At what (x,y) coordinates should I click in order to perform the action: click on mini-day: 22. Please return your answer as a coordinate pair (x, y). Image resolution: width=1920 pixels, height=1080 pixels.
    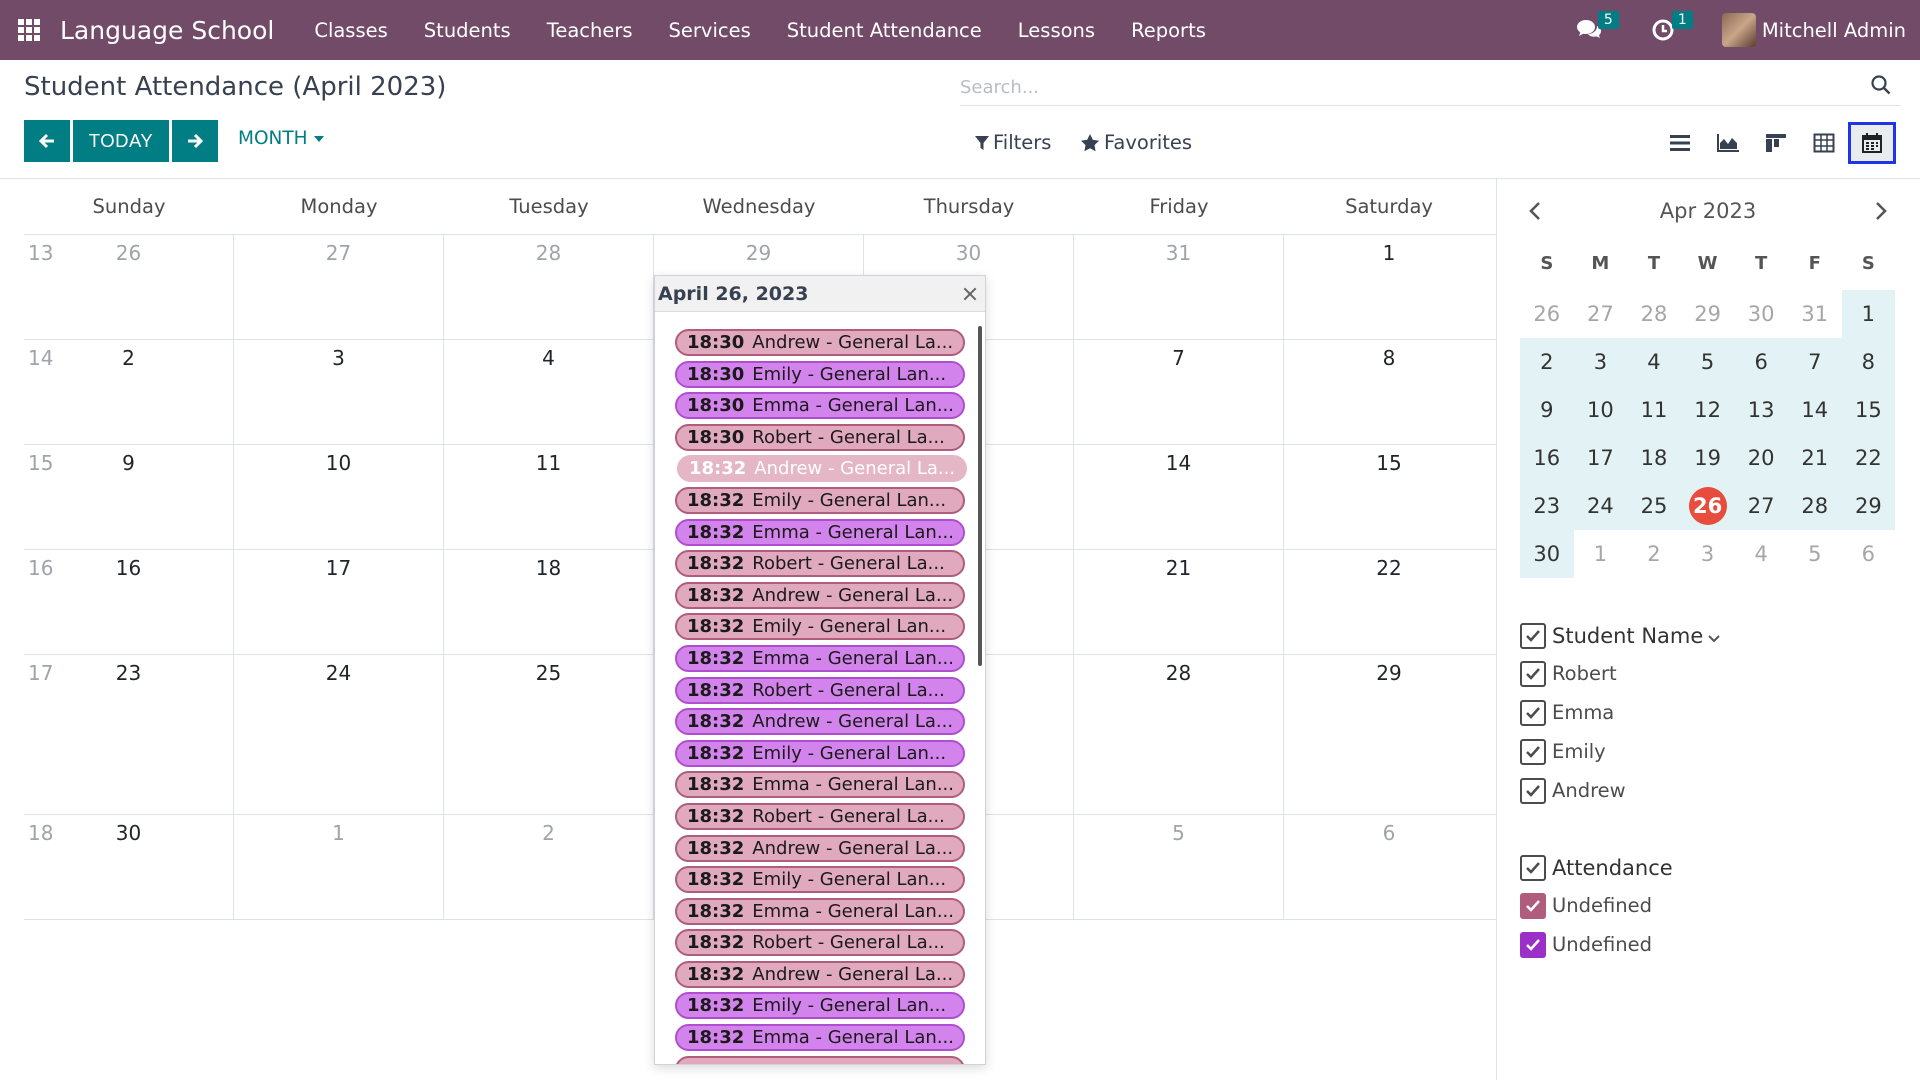
    Looking at the image, I should click on (1868, 458).